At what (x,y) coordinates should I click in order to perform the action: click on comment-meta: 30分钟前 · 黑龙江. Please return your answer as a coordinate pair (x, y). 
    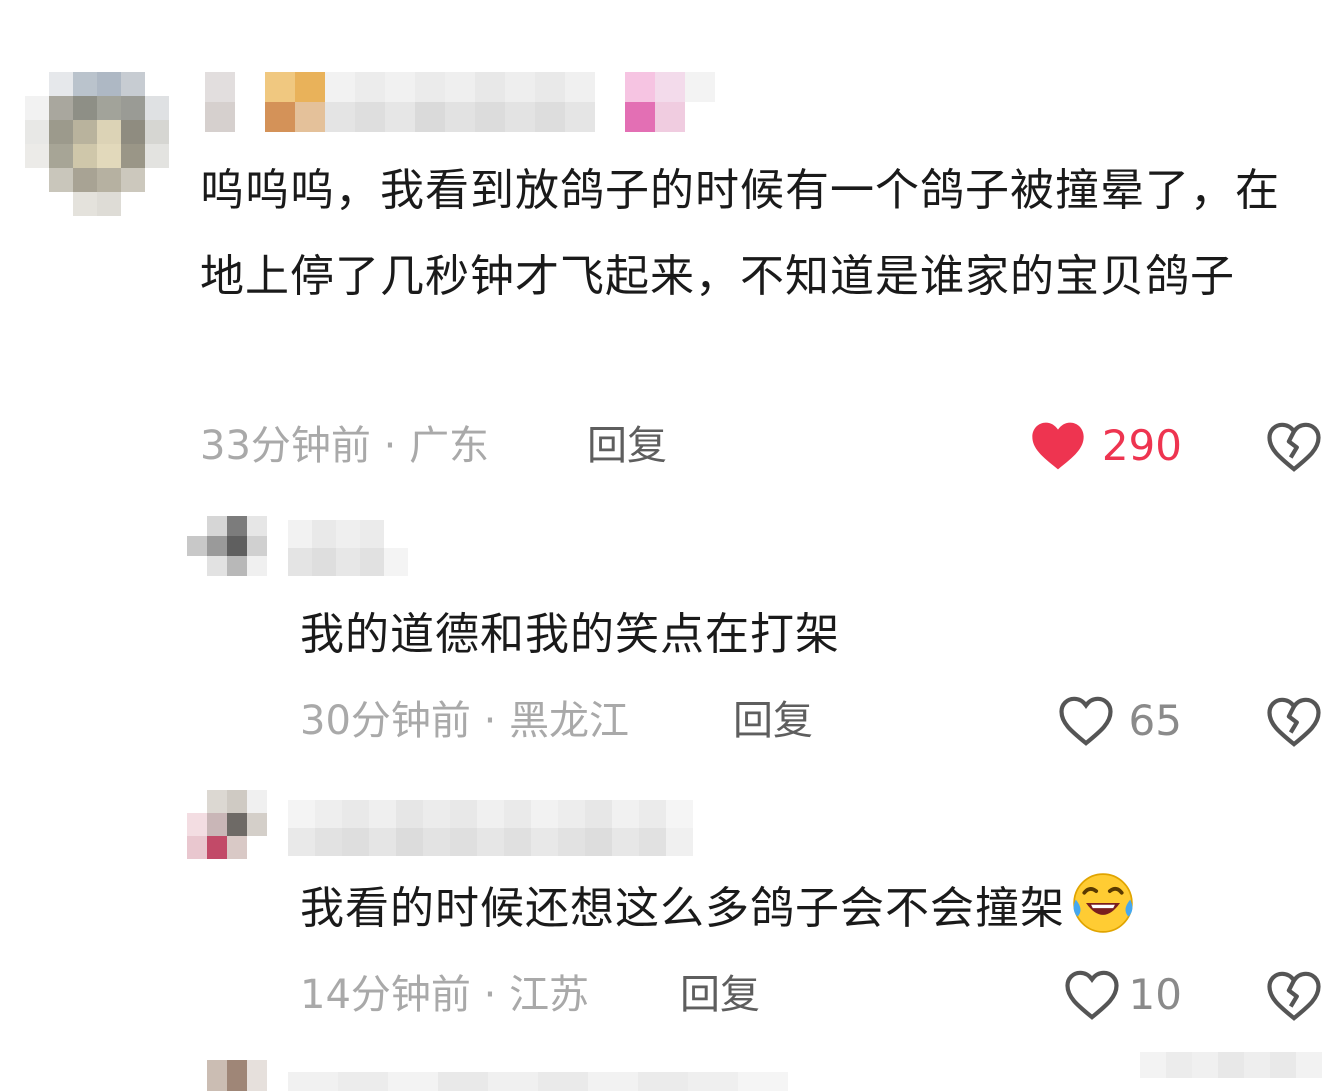
    Looking at the image, I should click on (464, 721).